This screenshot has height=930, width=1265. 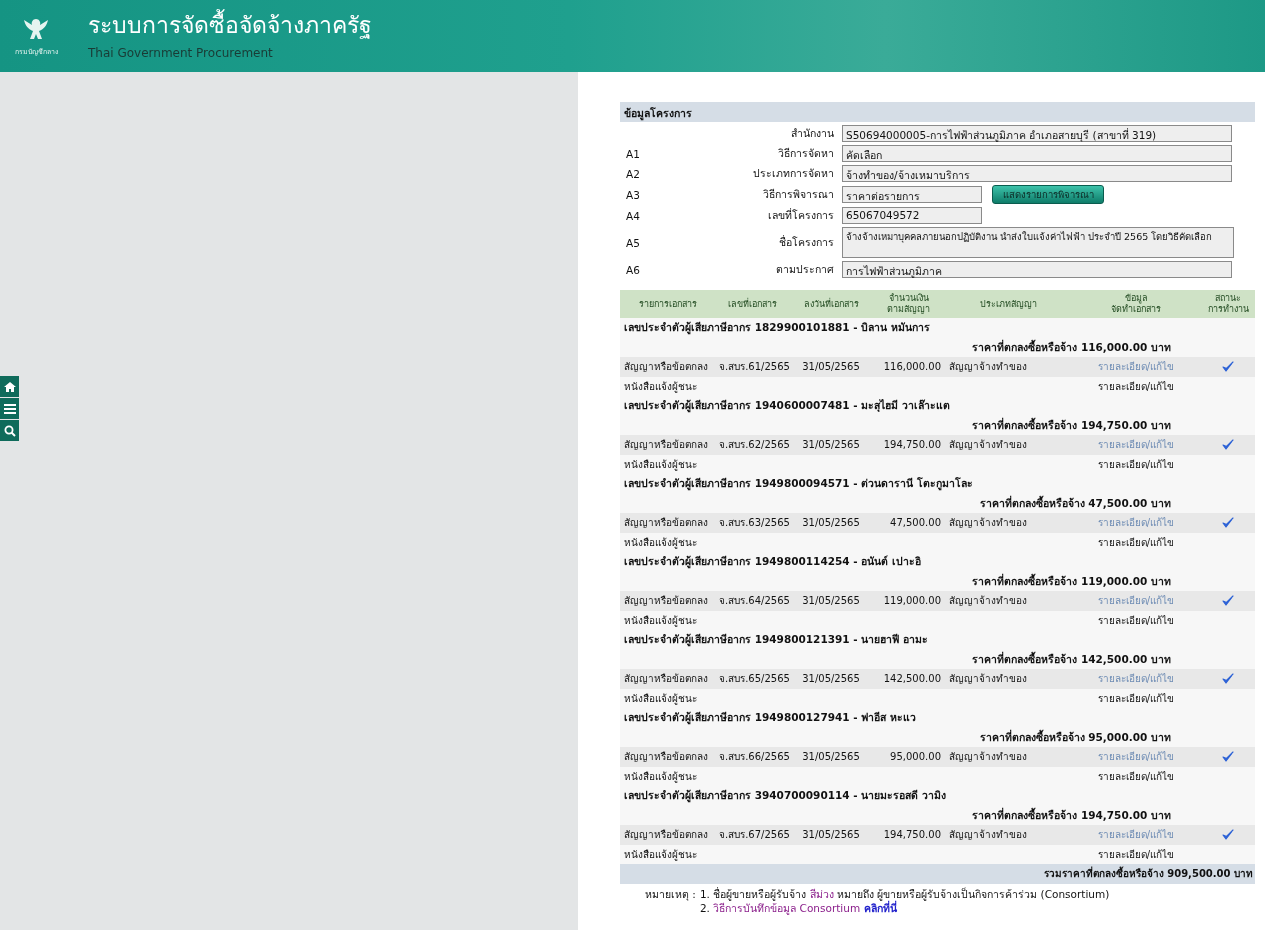 What do you see at coordinates (772, 562) in the screenshot?
I see `vendor-heading: เลขประจำตัวผู้เสียภาษีอากร 1949800114254 - อนันต์ เปาะอิ` at bounding box center [772, 562].